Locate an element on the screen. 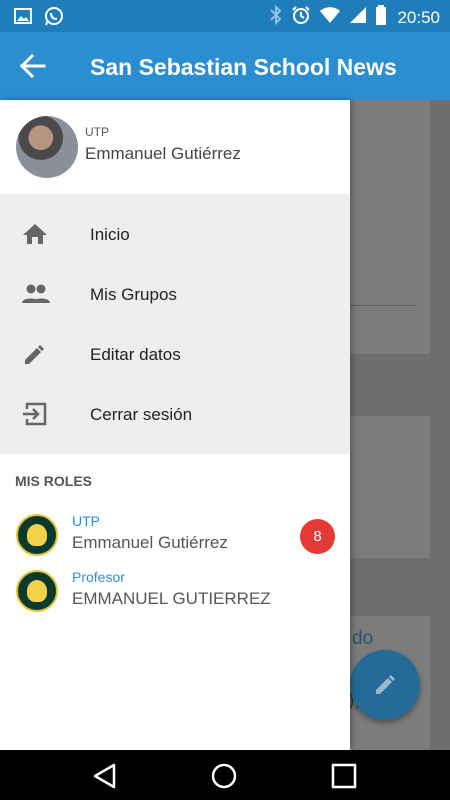 This screenshot has height=800, width=450. battery-icon is located at coordinates (381, 17).